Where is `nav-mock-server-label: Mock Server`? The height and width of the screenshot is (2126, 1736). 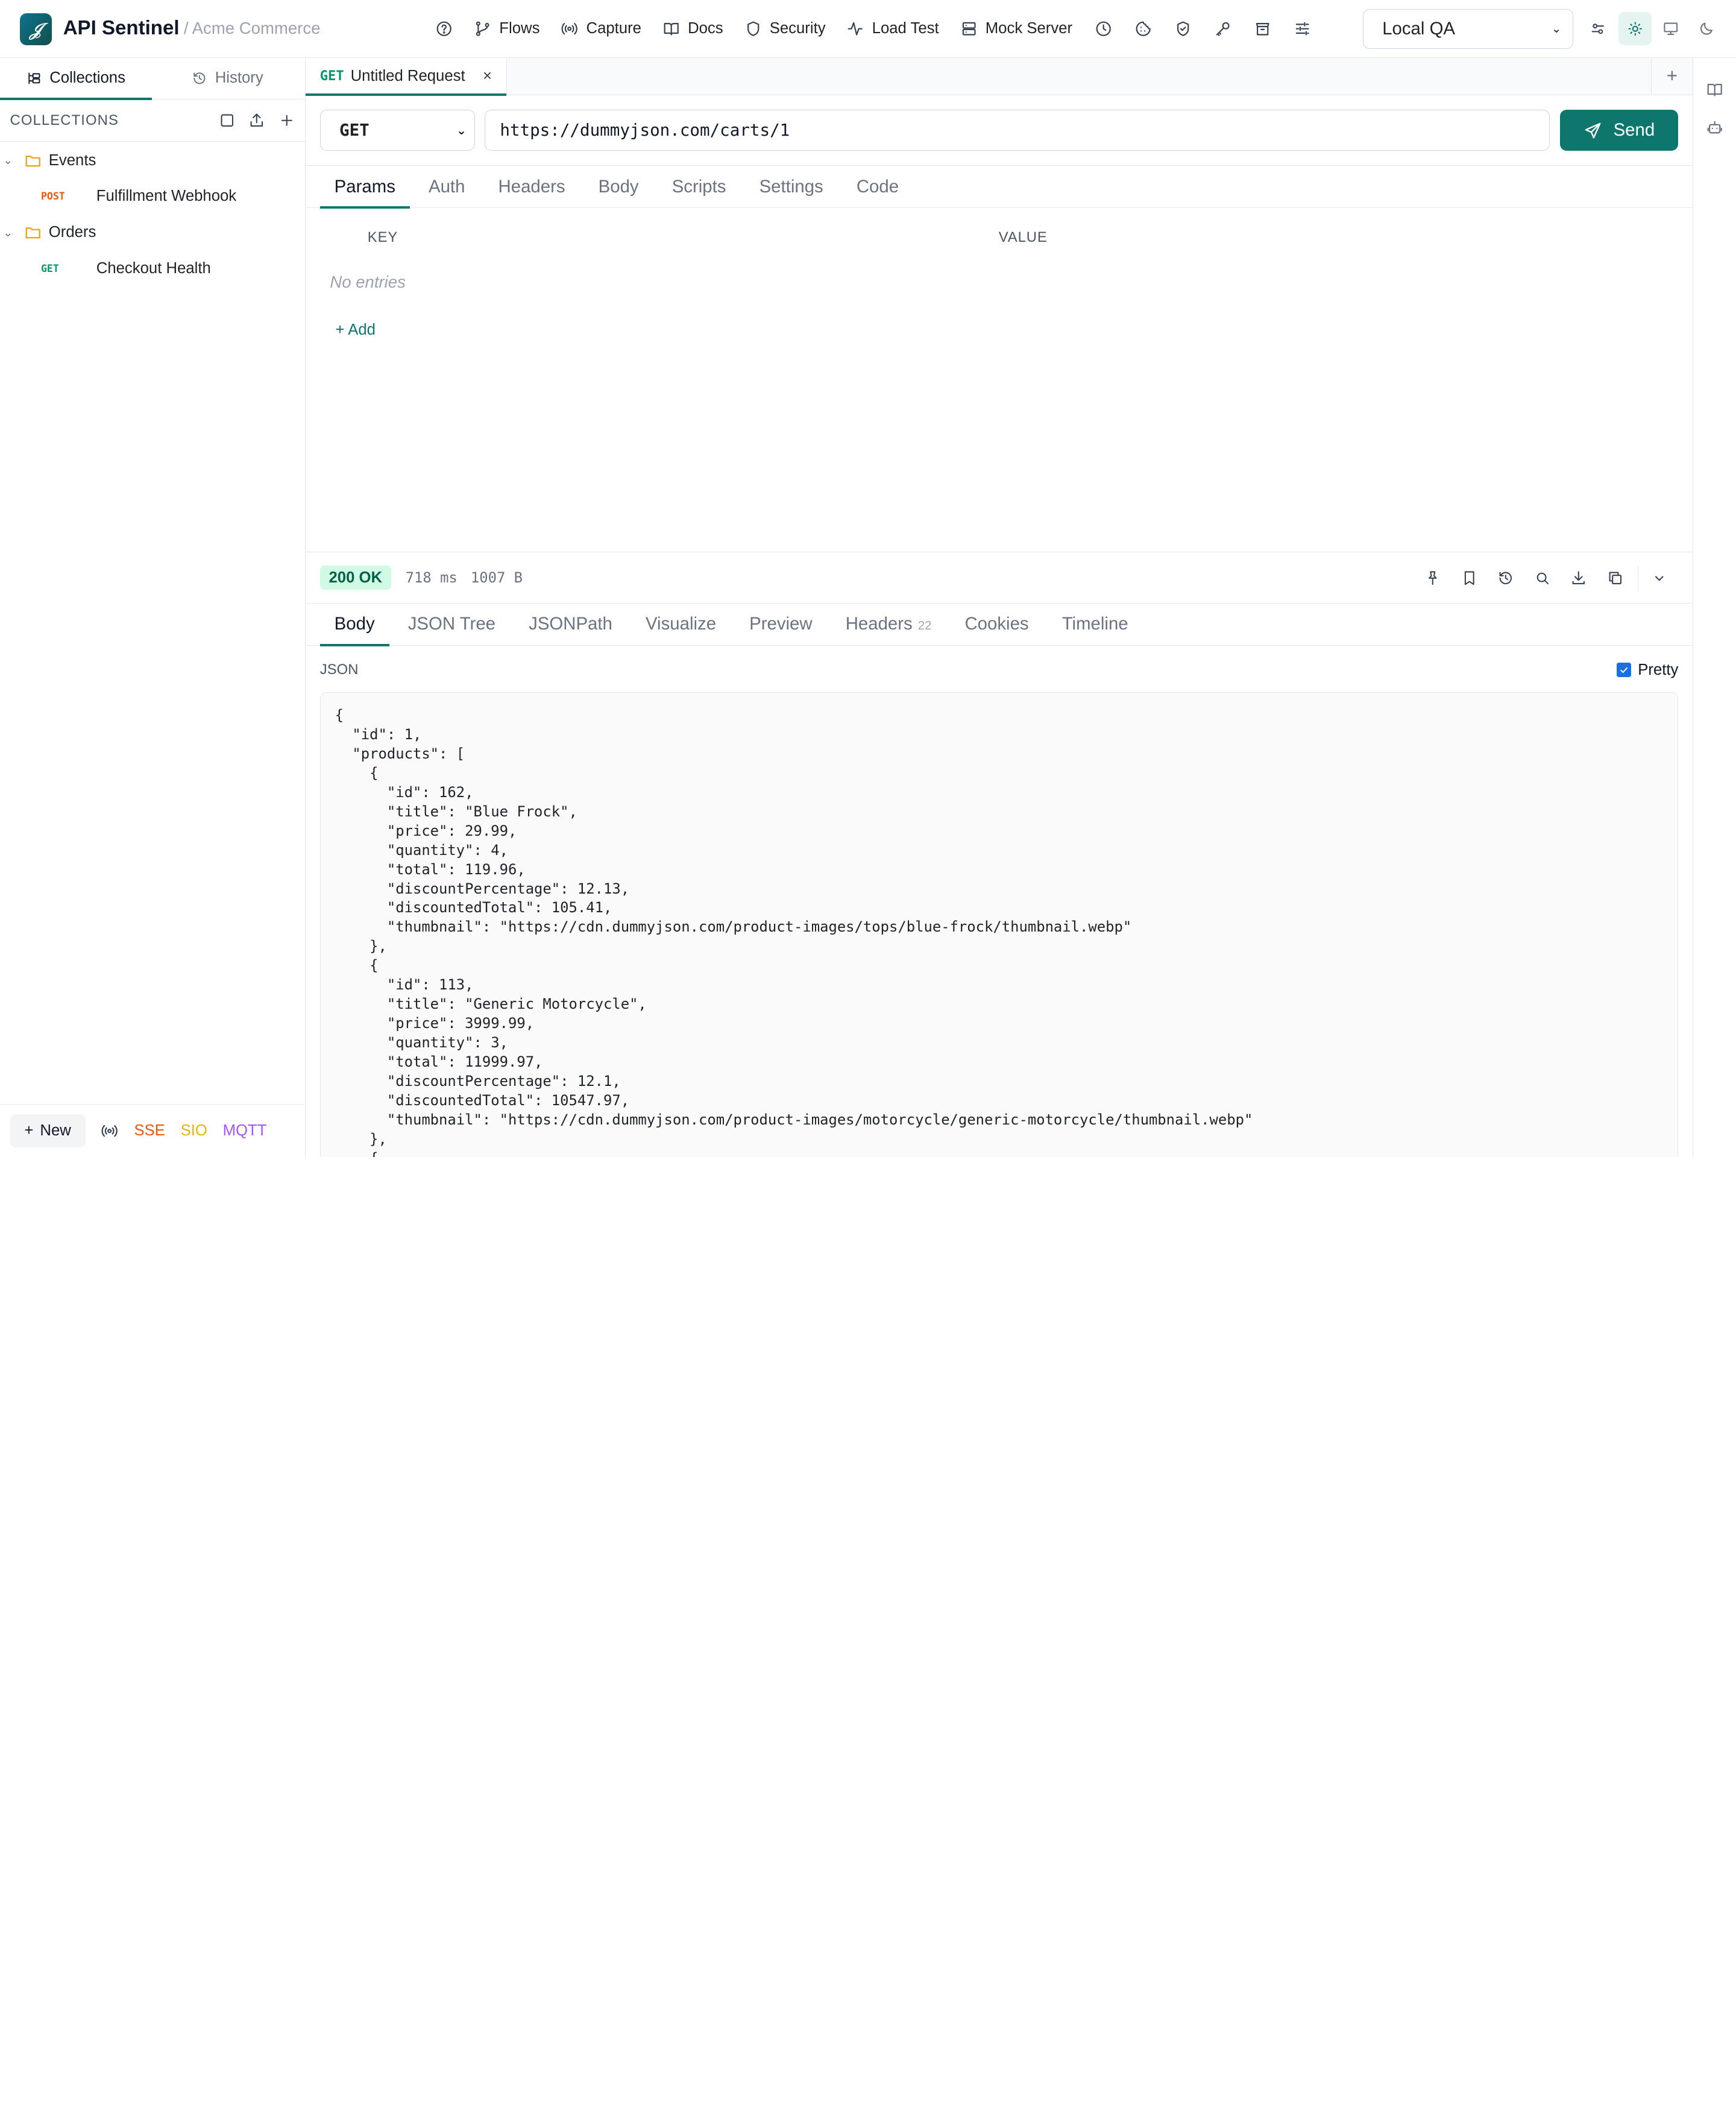
nav-mock-server-label: Mock Server is located at coordinates (1029, 28).